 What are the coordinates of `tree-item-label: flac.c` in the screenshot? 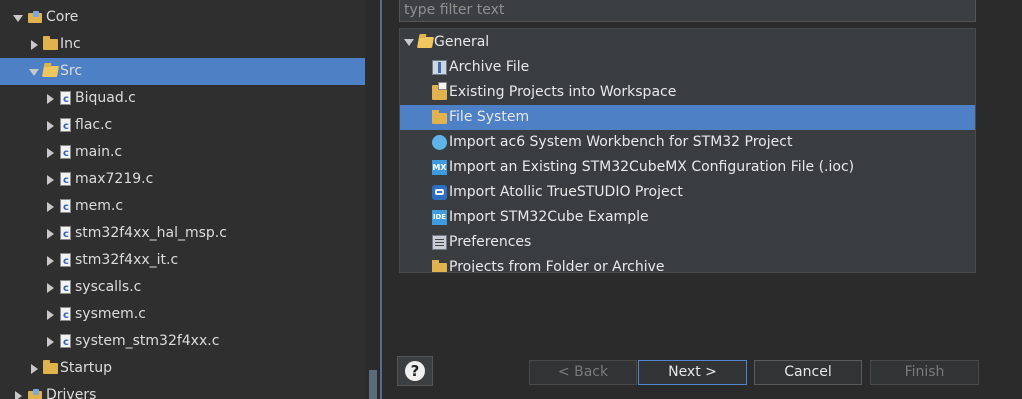 It's located at (94, 125).